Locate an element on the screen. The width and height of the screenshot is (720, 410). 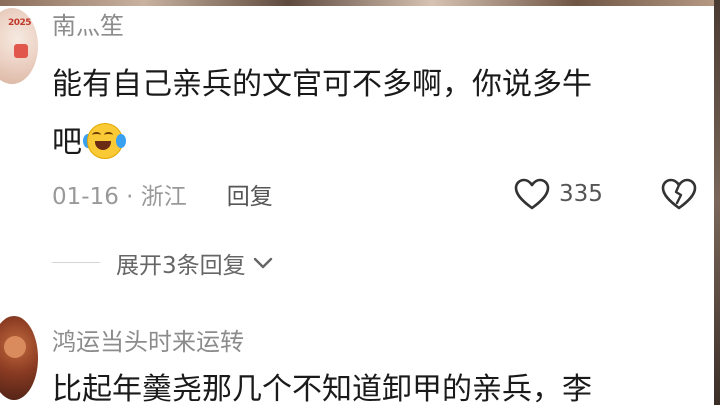
heart-outline-icon is located at coordinates (532, 194).